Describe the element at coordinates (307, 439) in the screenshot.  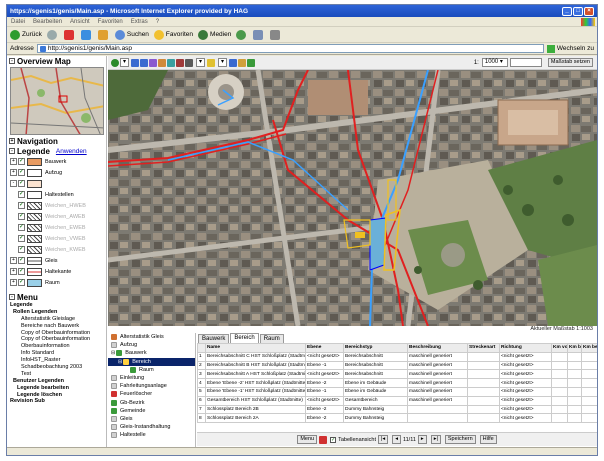
I see `grid-menu-button: Menu` at that location.